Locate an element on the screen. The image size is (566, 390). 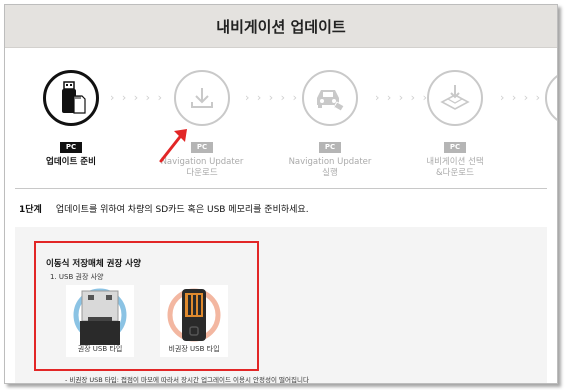
step-number: 1단계 is located at coordinates (30, 210).